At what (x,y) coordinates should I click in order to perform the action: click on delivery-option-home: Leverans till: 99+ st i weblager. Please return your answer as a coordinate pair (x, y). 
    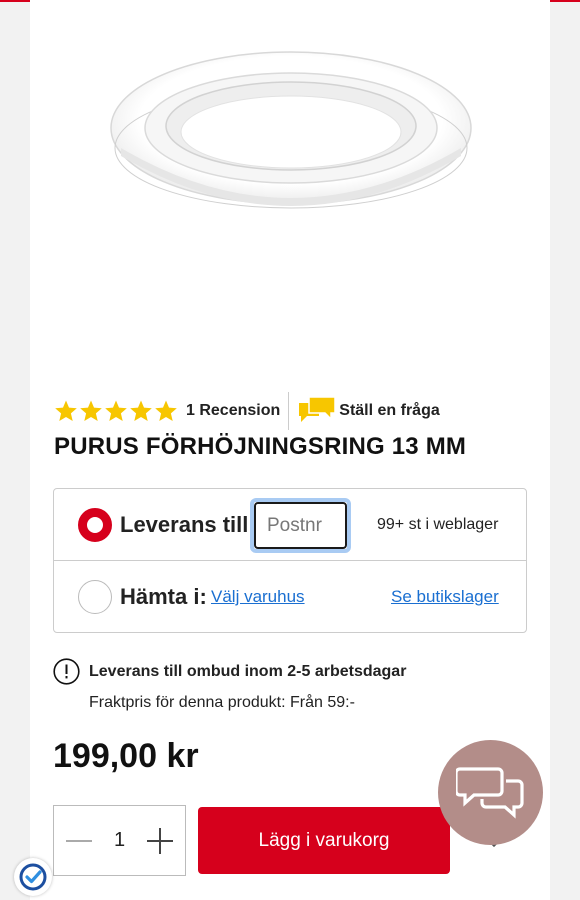
    Looking at the image, I should click on (290, 525).